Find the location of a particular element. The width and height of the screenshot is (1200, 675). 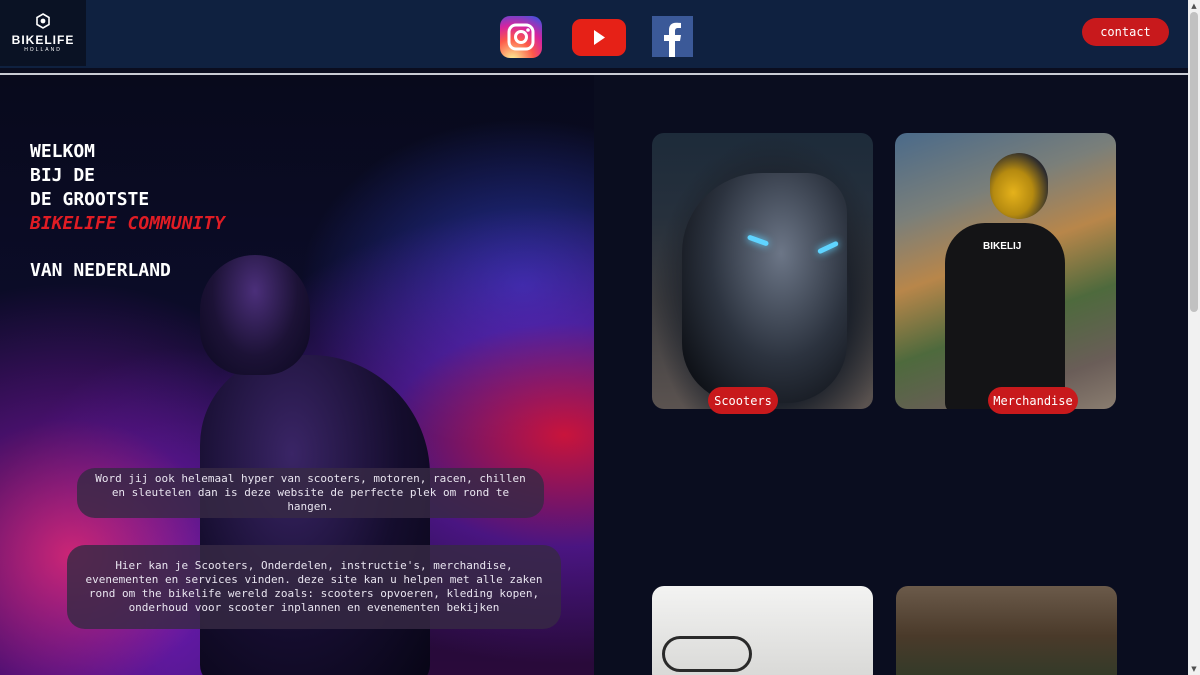

welcome-line: BIJ DE is located at coordinates (63, 175).